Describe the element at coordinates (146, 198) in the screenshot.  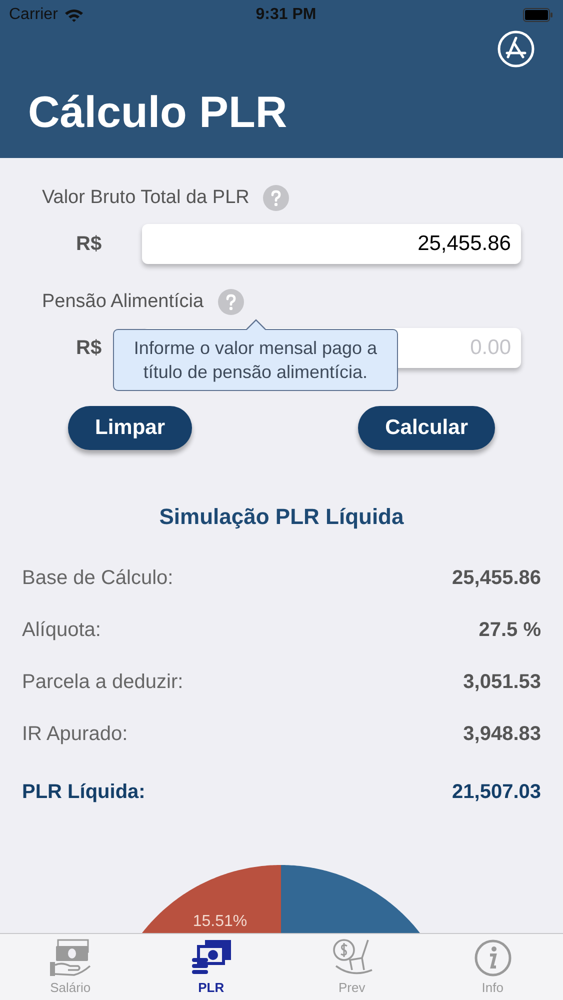
I see `field-label: Valor Bruto Total da PLR` at that location.